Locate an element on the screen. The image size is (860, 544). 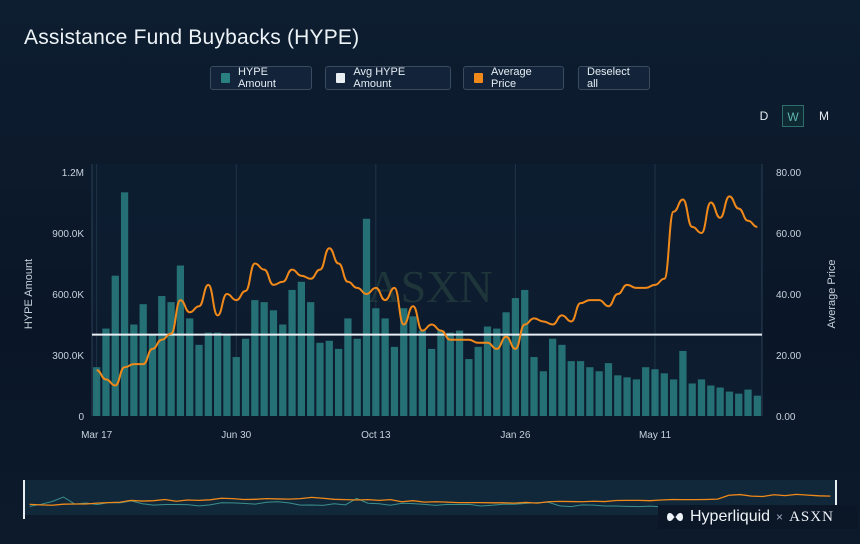
y-tick-label-right: 0.00 is located at coordinates (786, 417).